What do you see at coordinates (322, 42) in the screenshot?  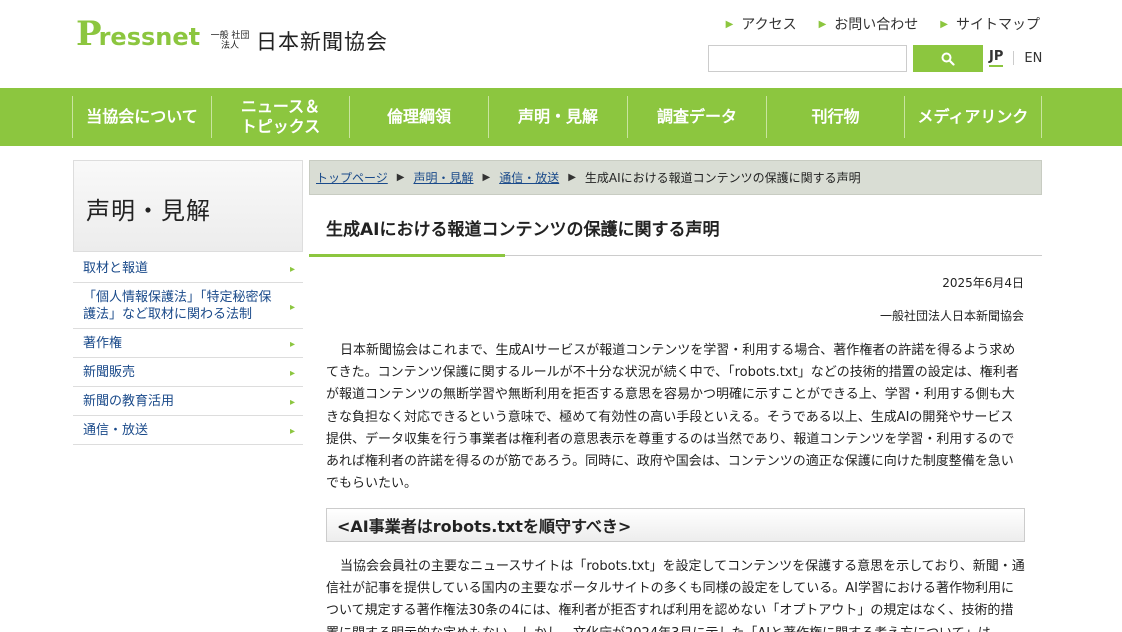 I see `org-name: 日本新聞協会` at bounding box center [322, 42].